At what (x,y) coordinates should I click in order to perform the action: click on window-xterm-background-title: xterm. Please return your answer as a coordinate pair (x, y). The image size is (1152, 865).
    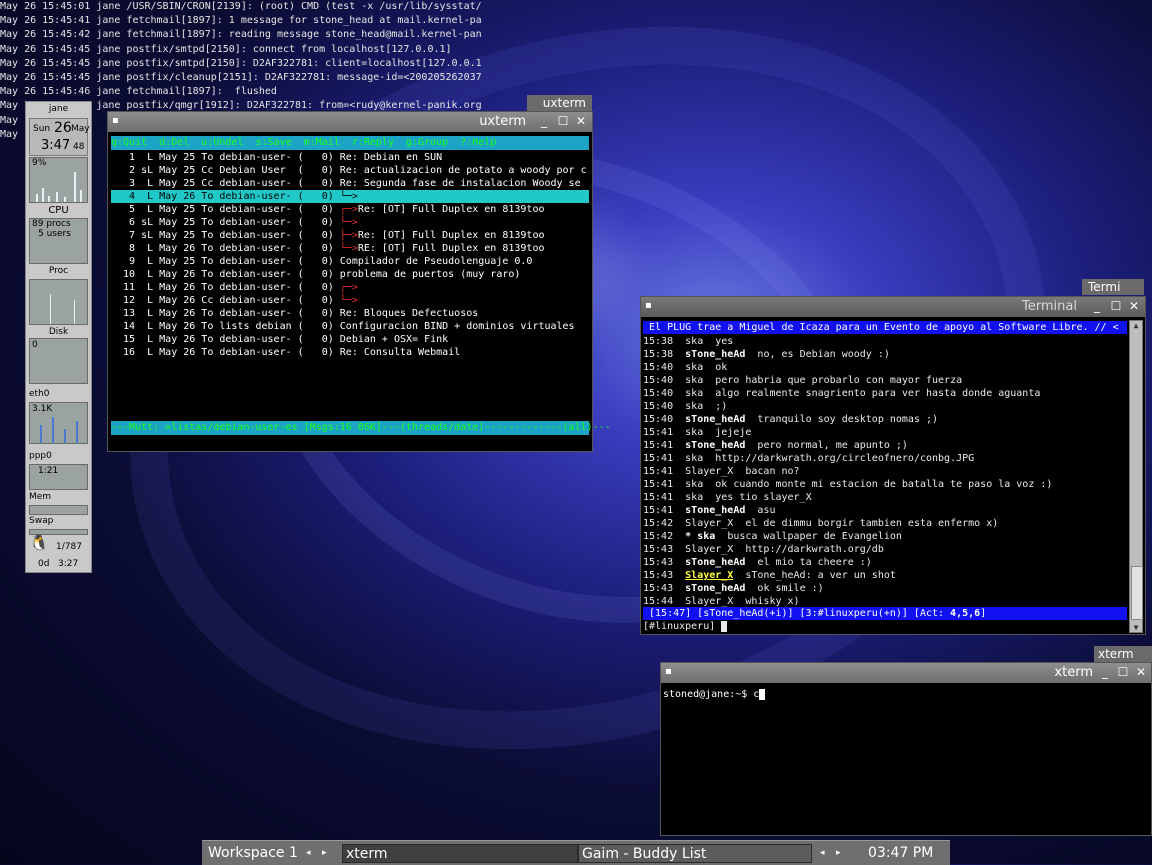
    Looking at the image, I should click on (1123, 654).